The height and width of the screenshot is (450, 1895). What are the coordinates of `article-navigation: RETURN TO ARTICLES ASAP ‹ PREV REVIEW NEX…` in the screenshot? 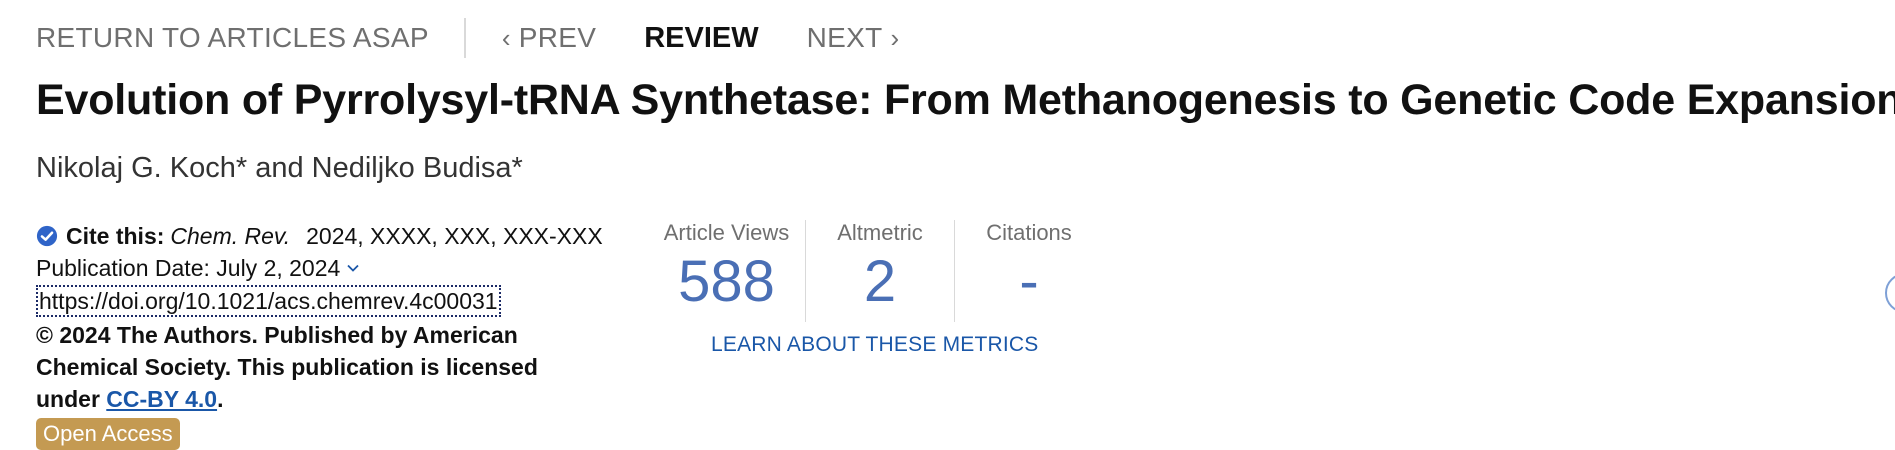 It's located at (468, 38).